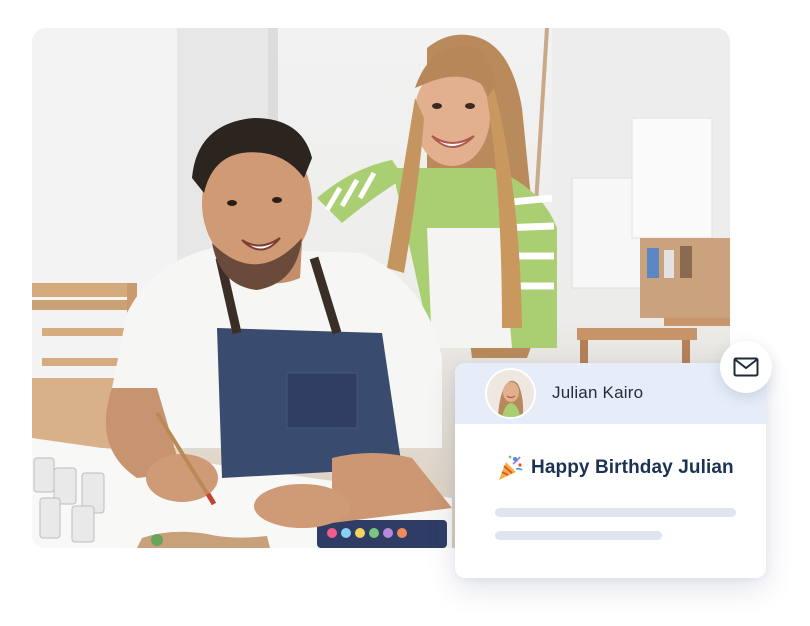 This screenshot has width=810, height=626. Describe the element at coordinates (511, 467) in the screenshot. I see `party-popper-icon` at that location.